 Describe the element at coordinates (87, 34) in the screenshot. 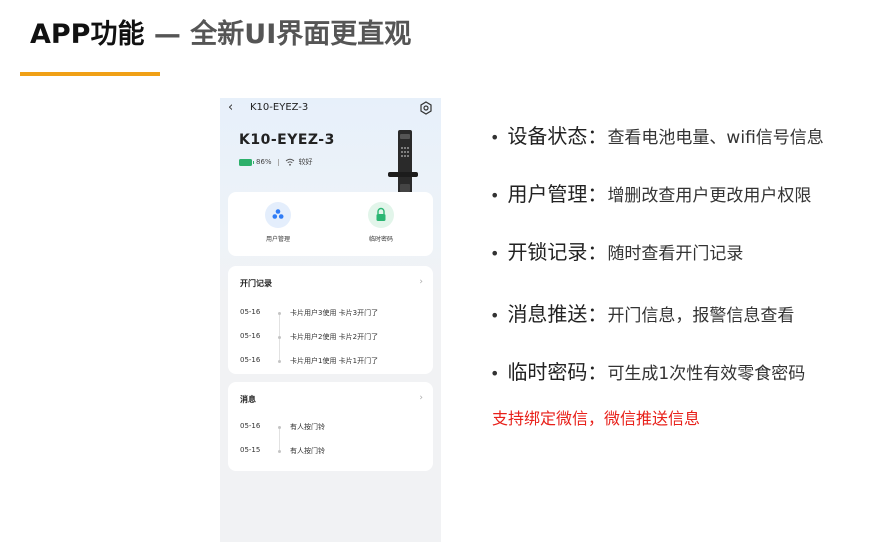

I see `slide-title-bold: APP功能` at that location.